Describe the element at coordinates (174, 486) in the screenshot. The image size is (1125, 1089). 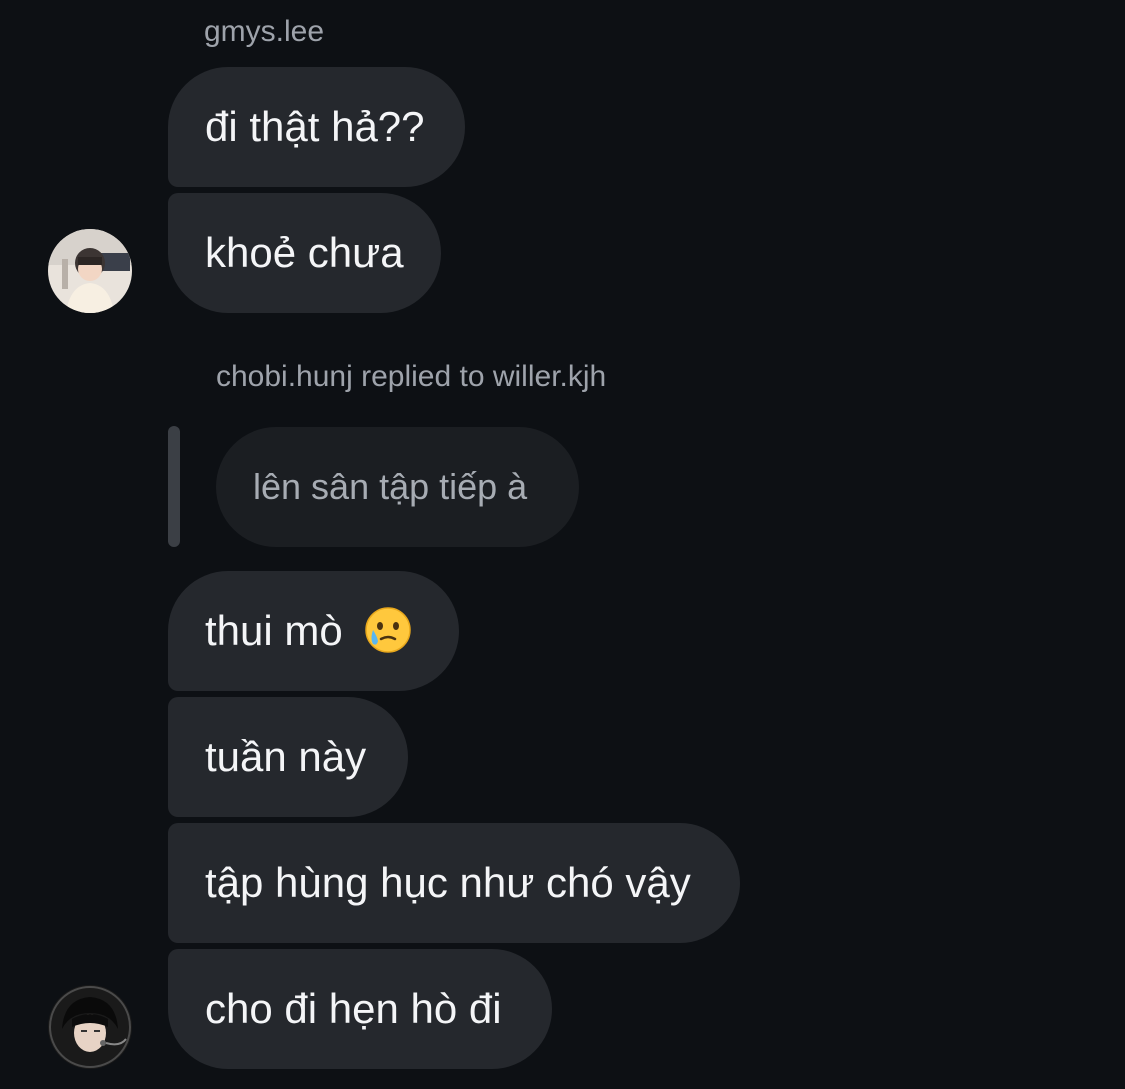
I see `reply-indicator-bar` at that location.